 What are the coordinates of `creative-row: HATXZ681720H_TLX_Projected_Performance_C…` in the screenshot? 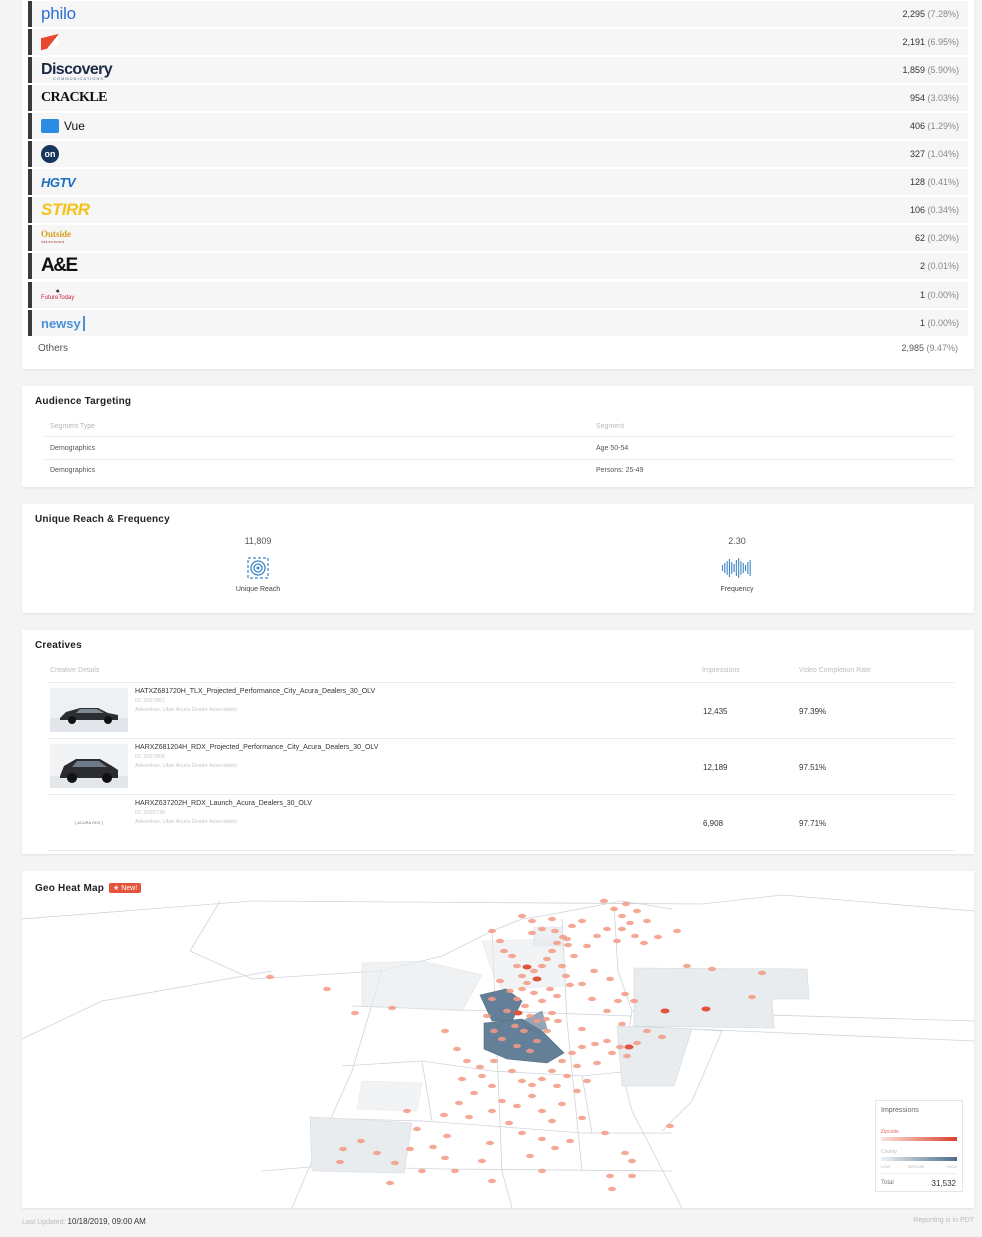 It's located at (501, 711).